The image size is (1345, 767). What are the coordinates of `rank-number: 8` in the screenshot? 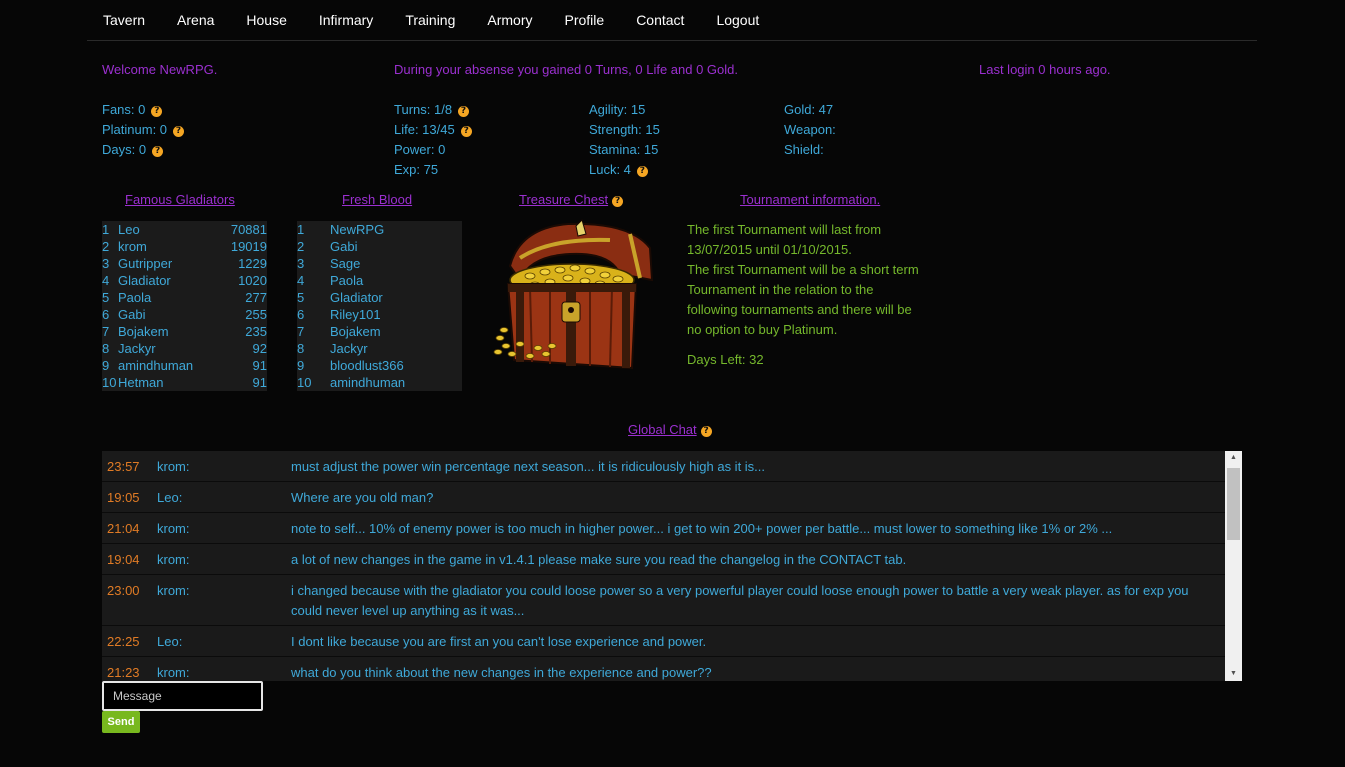 It's located at (106, 348).